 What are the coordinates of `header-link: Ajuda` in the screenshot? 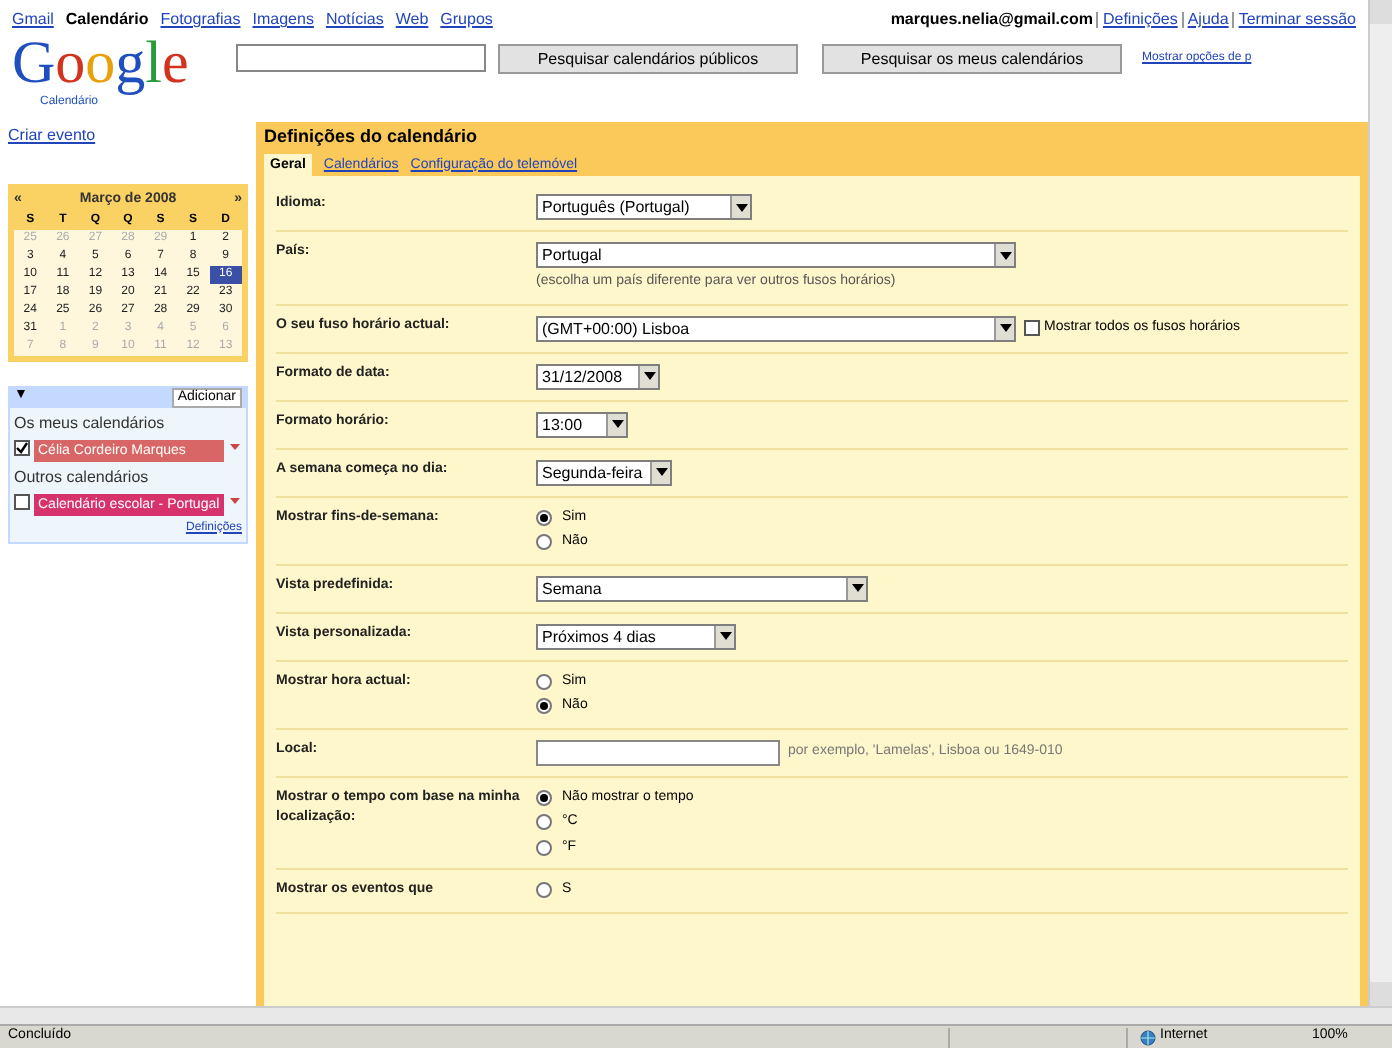 It's located at (1205, 20).